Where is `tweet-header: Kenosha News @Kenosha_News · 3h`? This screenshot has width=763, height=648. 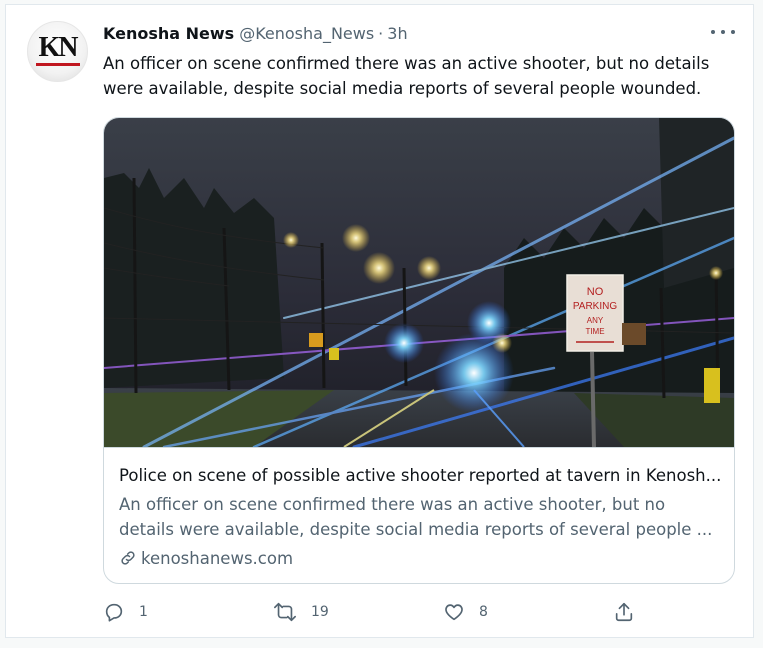
tweet-header: Kenosha News @Kenosha_News · 3h is located at coordinates (255, 33).